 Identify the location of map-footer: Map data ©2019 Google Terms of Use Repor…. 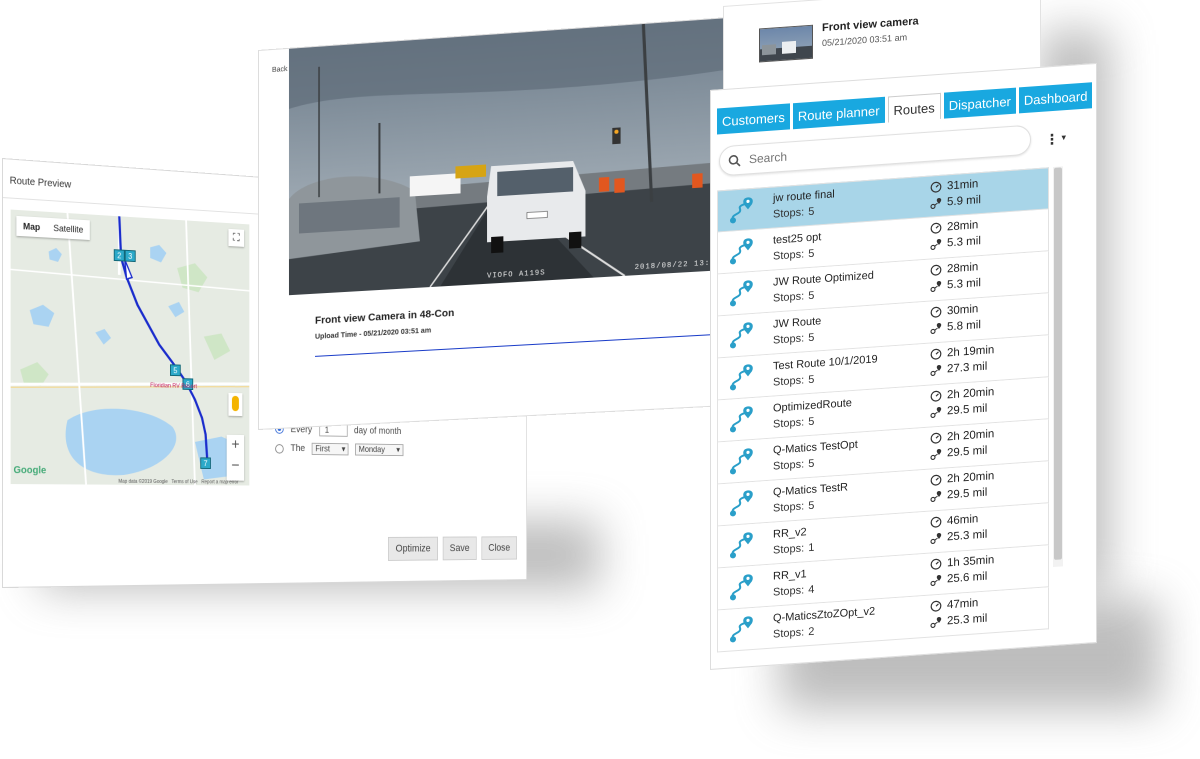
(178, 482).